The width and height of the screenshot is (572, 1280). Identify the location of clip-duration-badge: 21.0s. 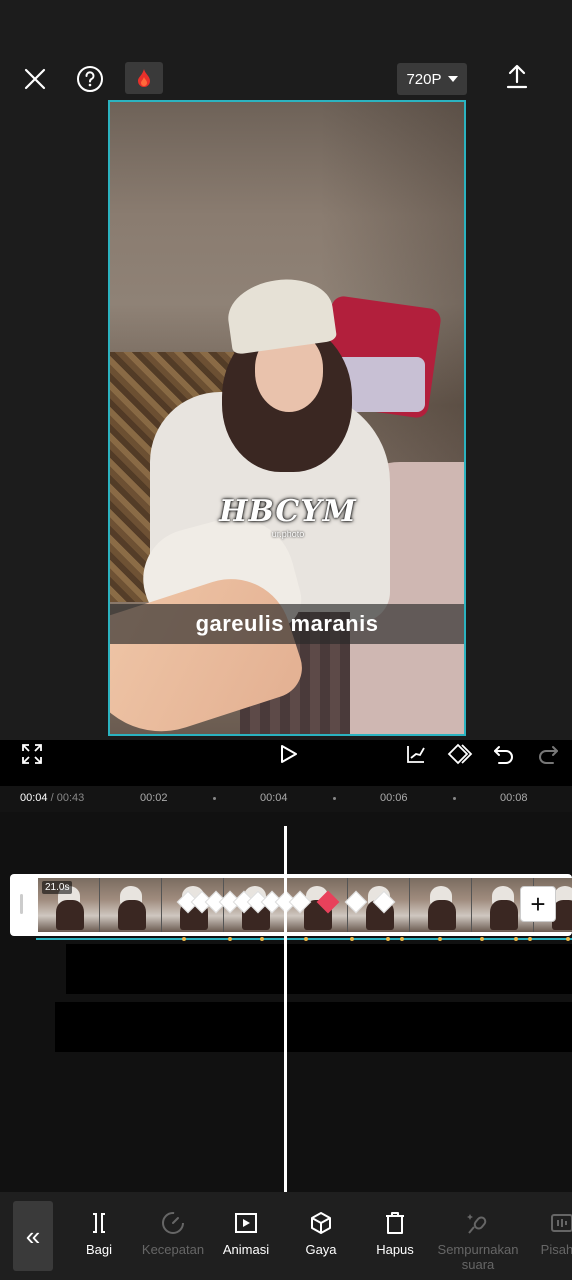
(57, 887).